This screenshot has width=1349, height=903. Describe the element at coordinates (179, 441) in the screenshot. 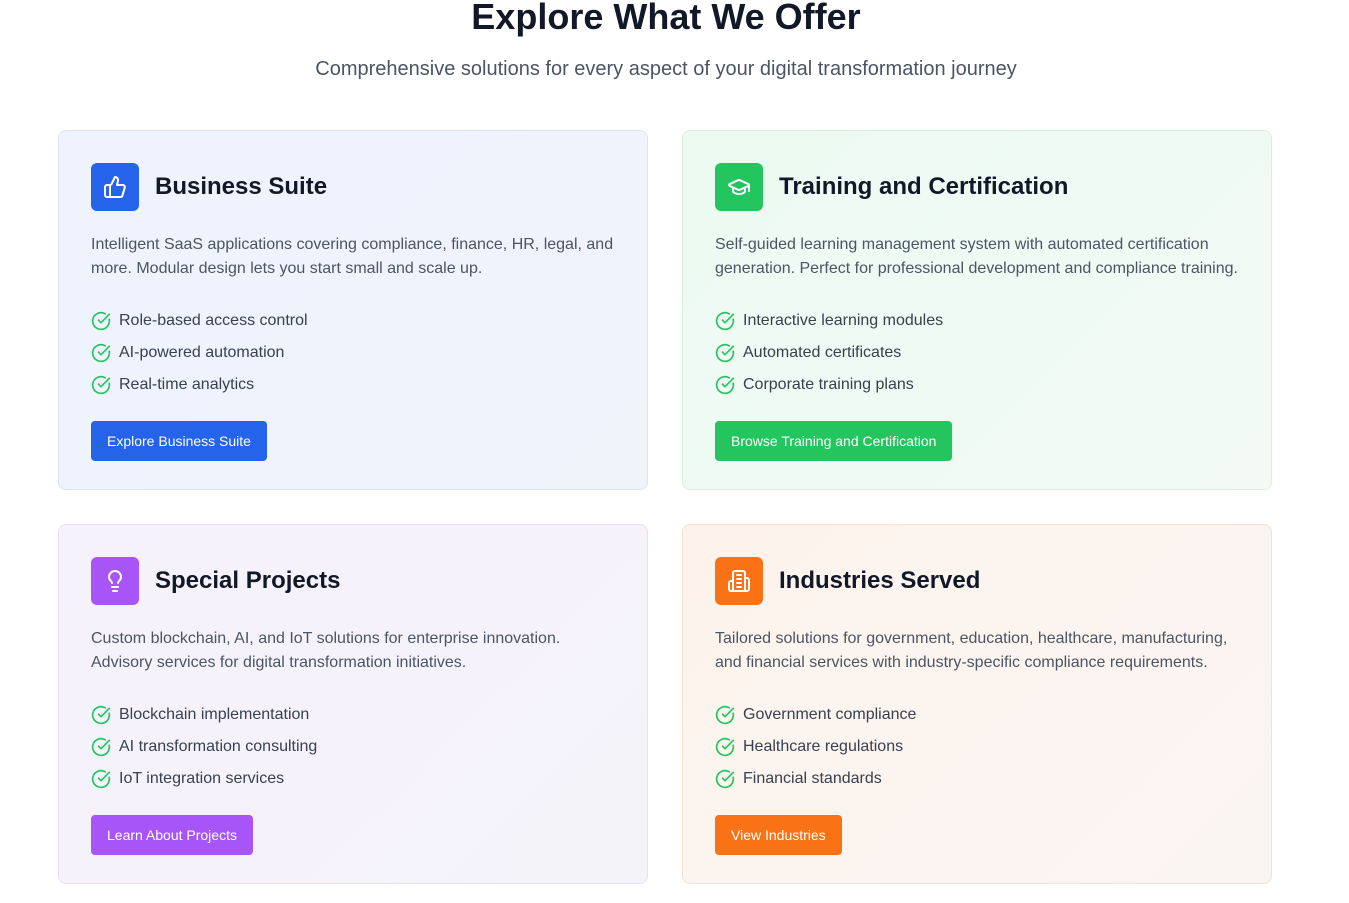

I see `explore-business-suite-button: Explore Business Suite` at that location.